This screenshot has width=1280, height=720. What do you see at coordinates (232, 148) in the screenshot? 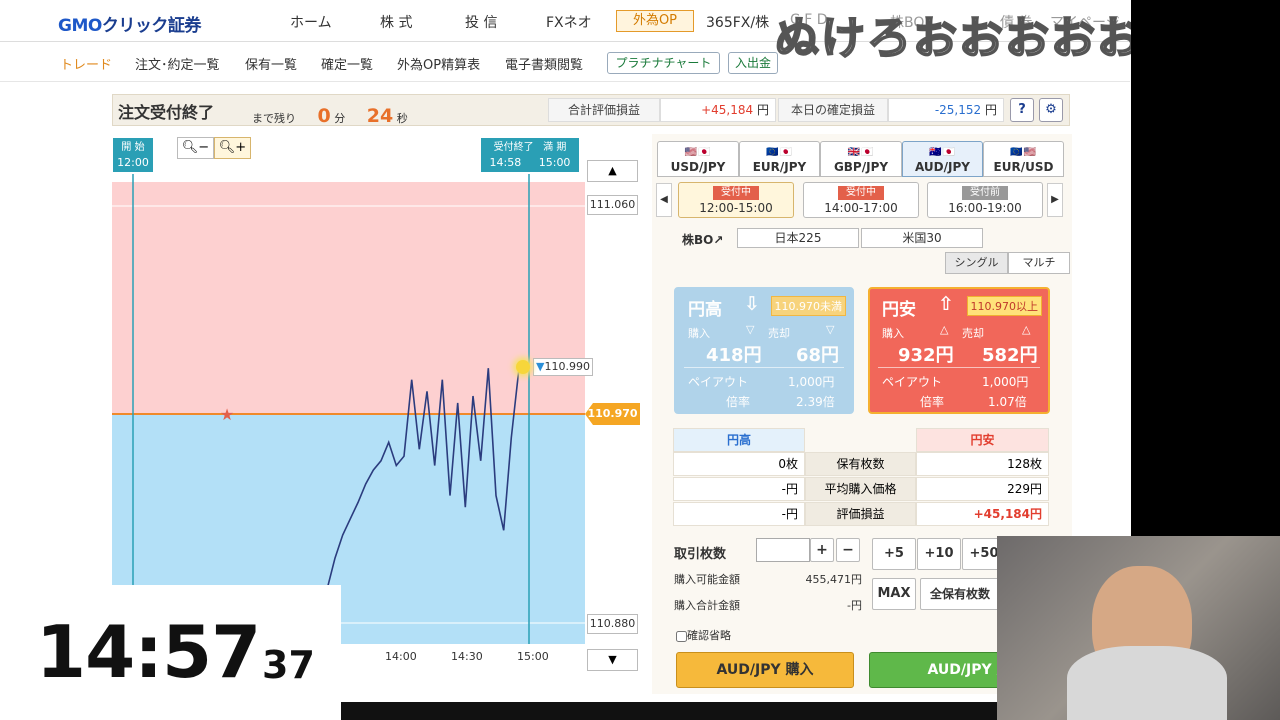
I see `zoom-in-button: 🔍︎+` at bounding box center [232, 148].